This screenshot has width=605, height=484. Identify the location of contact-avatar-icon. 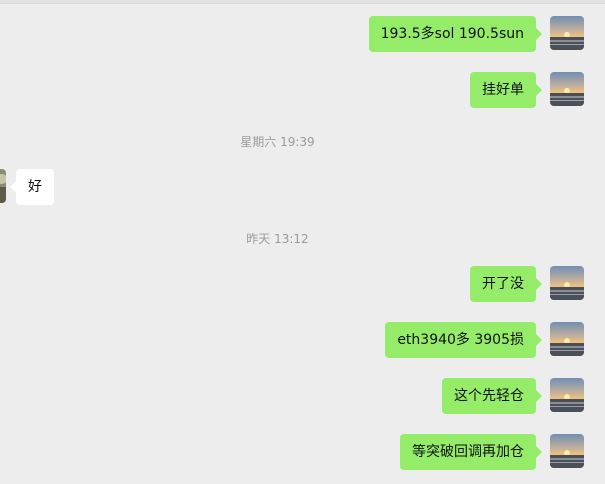
(3, 186).